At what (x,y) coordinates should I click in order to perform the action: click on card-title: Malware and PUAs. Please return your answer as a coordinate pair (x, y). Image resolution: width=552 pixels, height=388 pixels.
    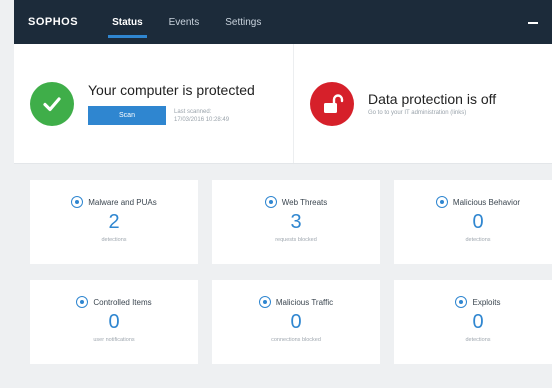
    Looking at the image, I should click on (122, 202).